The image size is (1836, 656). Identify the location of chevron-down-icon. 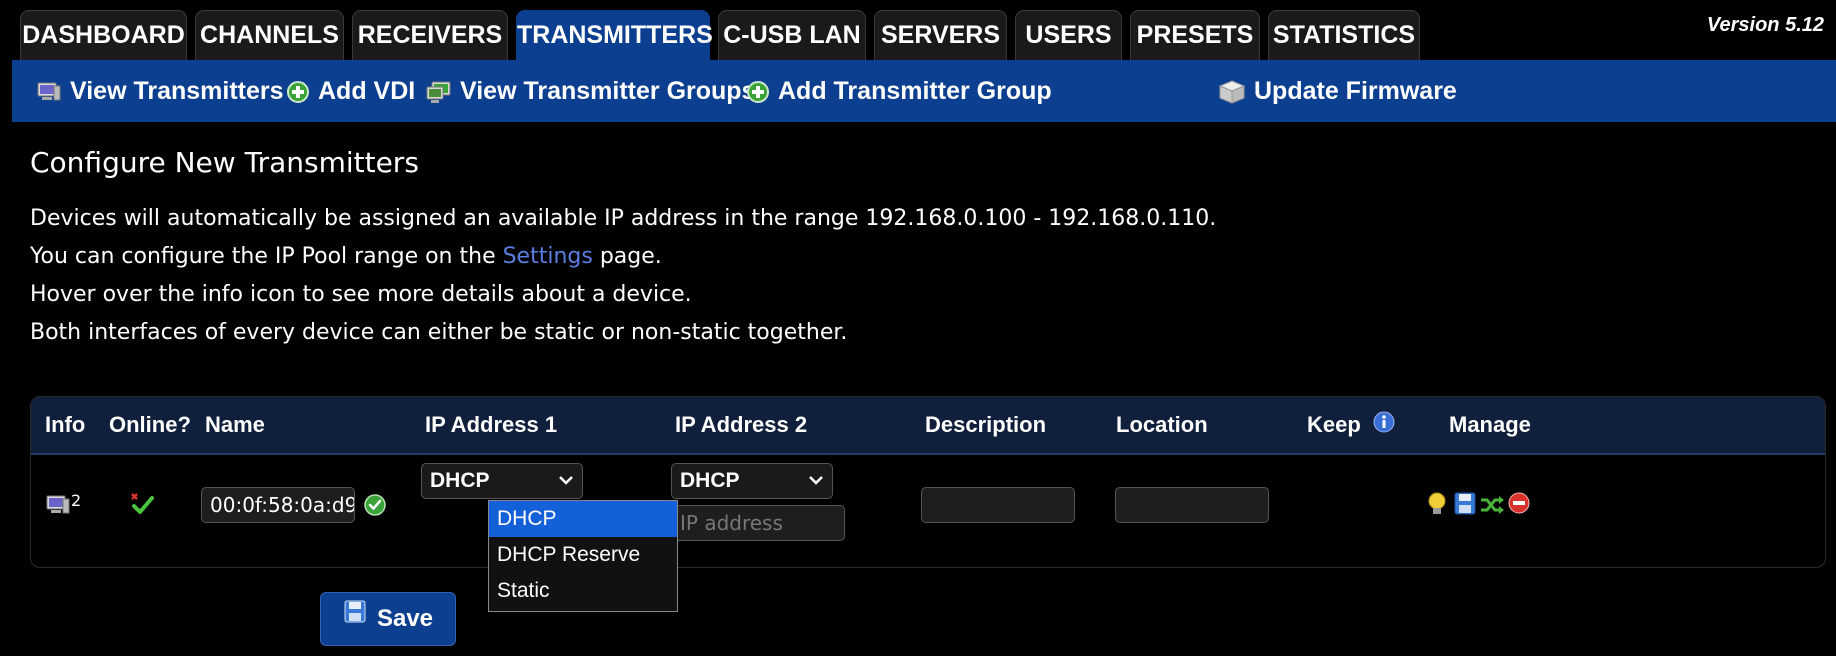
(816, 486).